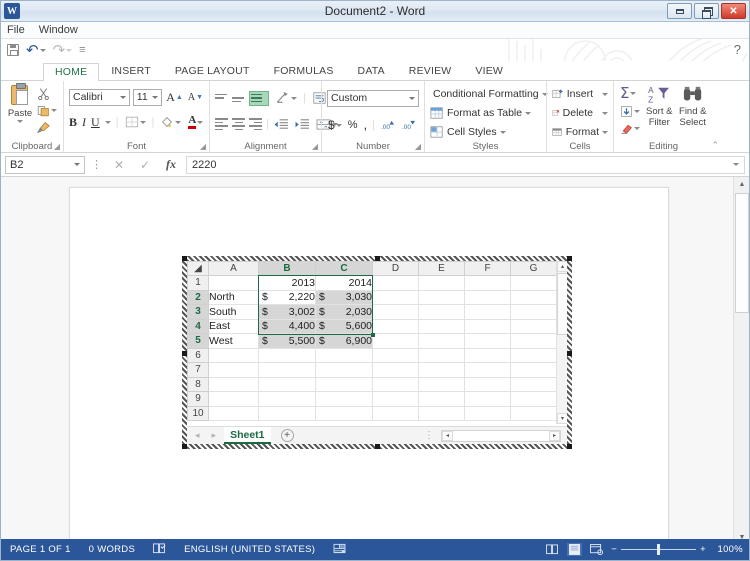 This screenshot has height=561, width=750. I want to click on column-header-a: A, so click(233, 268).